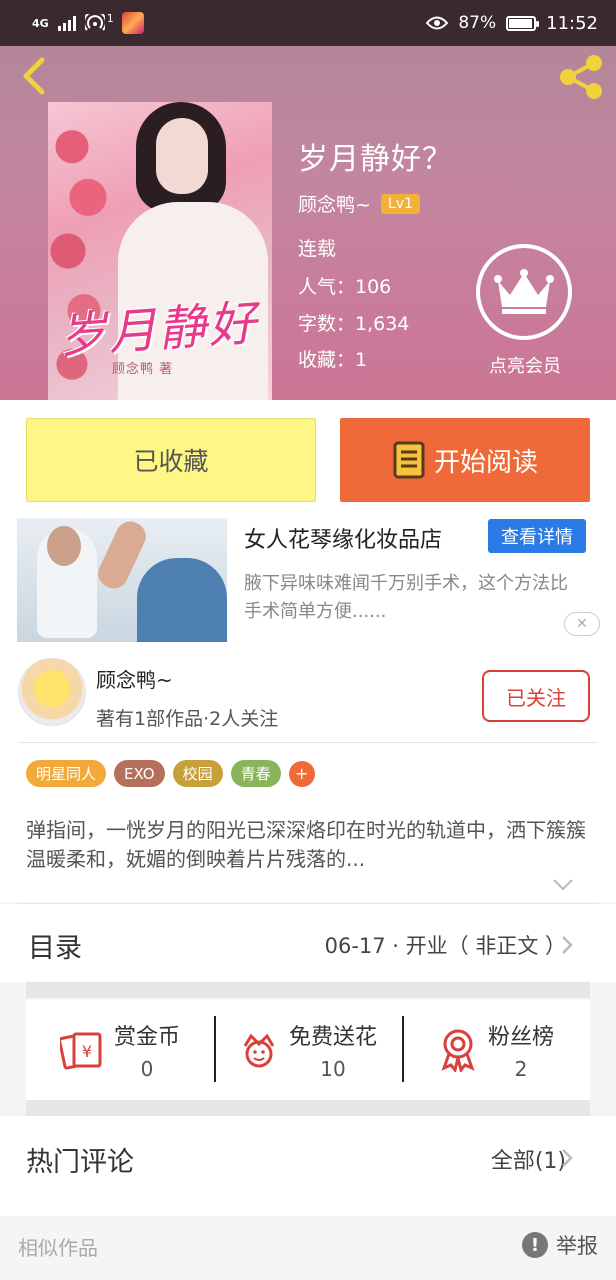 The image size is (616, 1280). Describe the element at coordinates (146, 1037) in the screenshot. I see `stat-label: 赏金币` at that location.